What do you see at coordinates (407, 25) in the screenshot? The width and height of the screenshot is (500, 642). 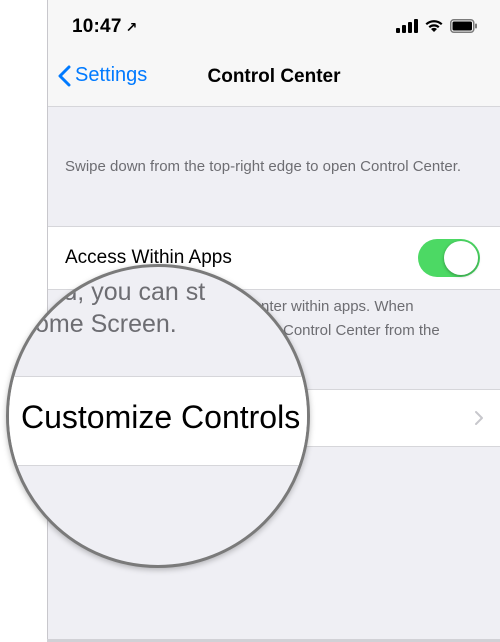 I see `cellular-signal-icon` at bounding box center [407, 25].